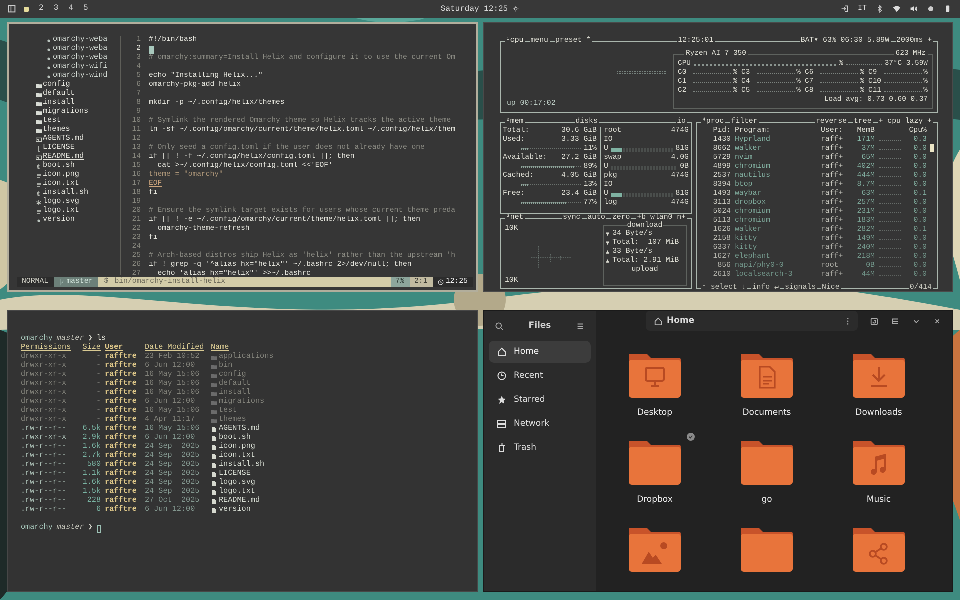 This screenshot has height=600, width=960. Describe the element at coordinates (540, 424) in the screenshot. I see `sidebar-item: Network` at that location.